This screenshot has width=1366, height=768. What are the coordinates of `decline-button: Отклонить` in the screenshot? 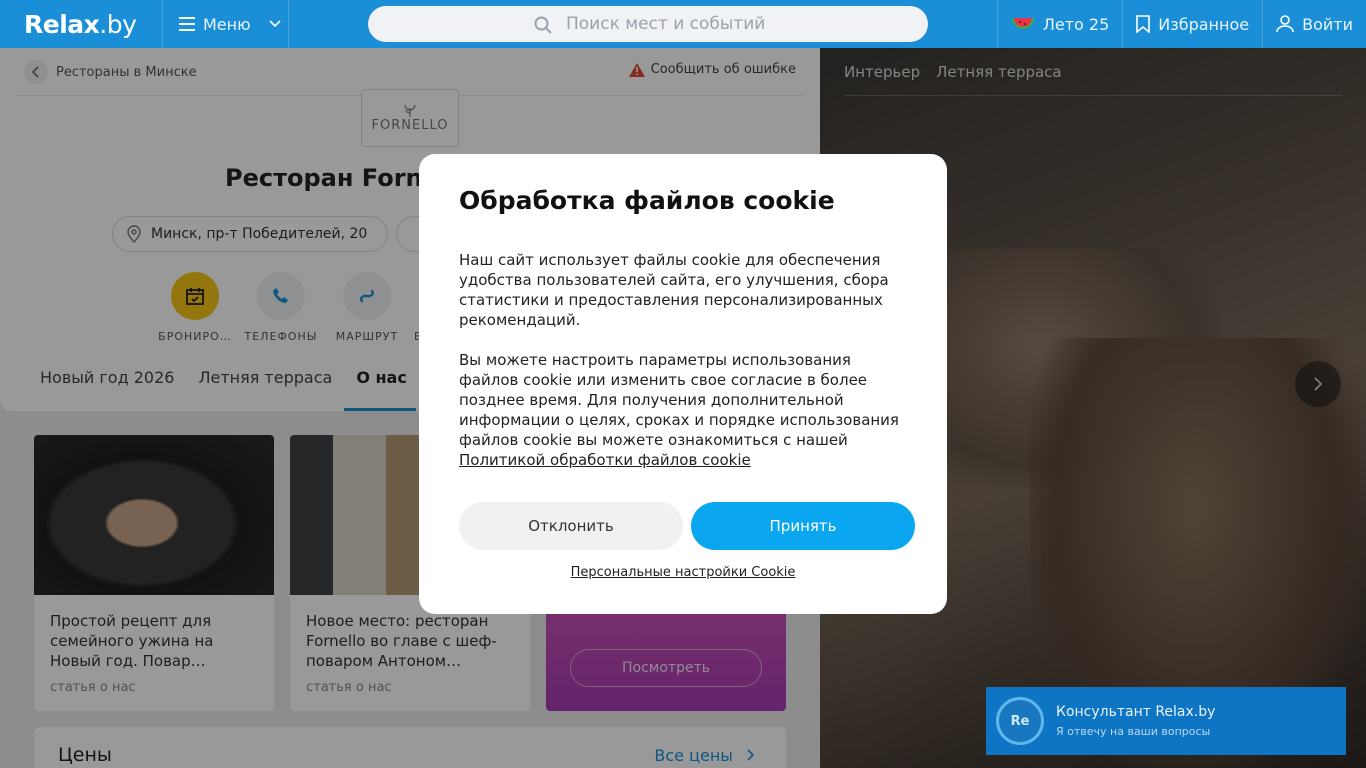 It's located at (571, 526).